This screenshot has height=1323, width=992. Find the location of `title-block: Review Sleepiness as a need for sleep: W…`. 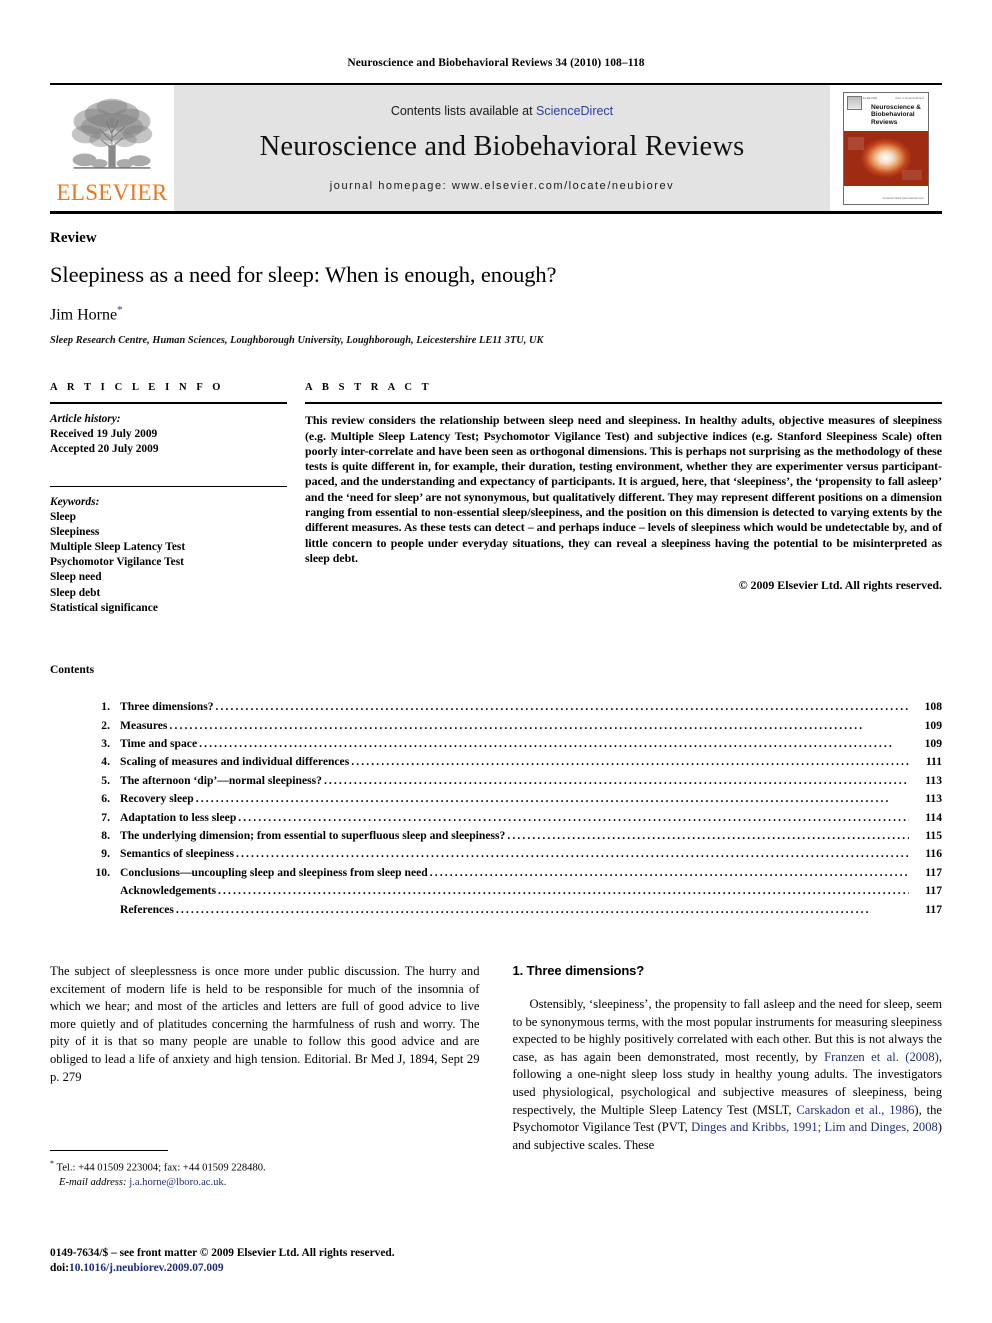

title-block: Review Sleepiness as a need for sleep: W… is located at coordinates (496, 288).